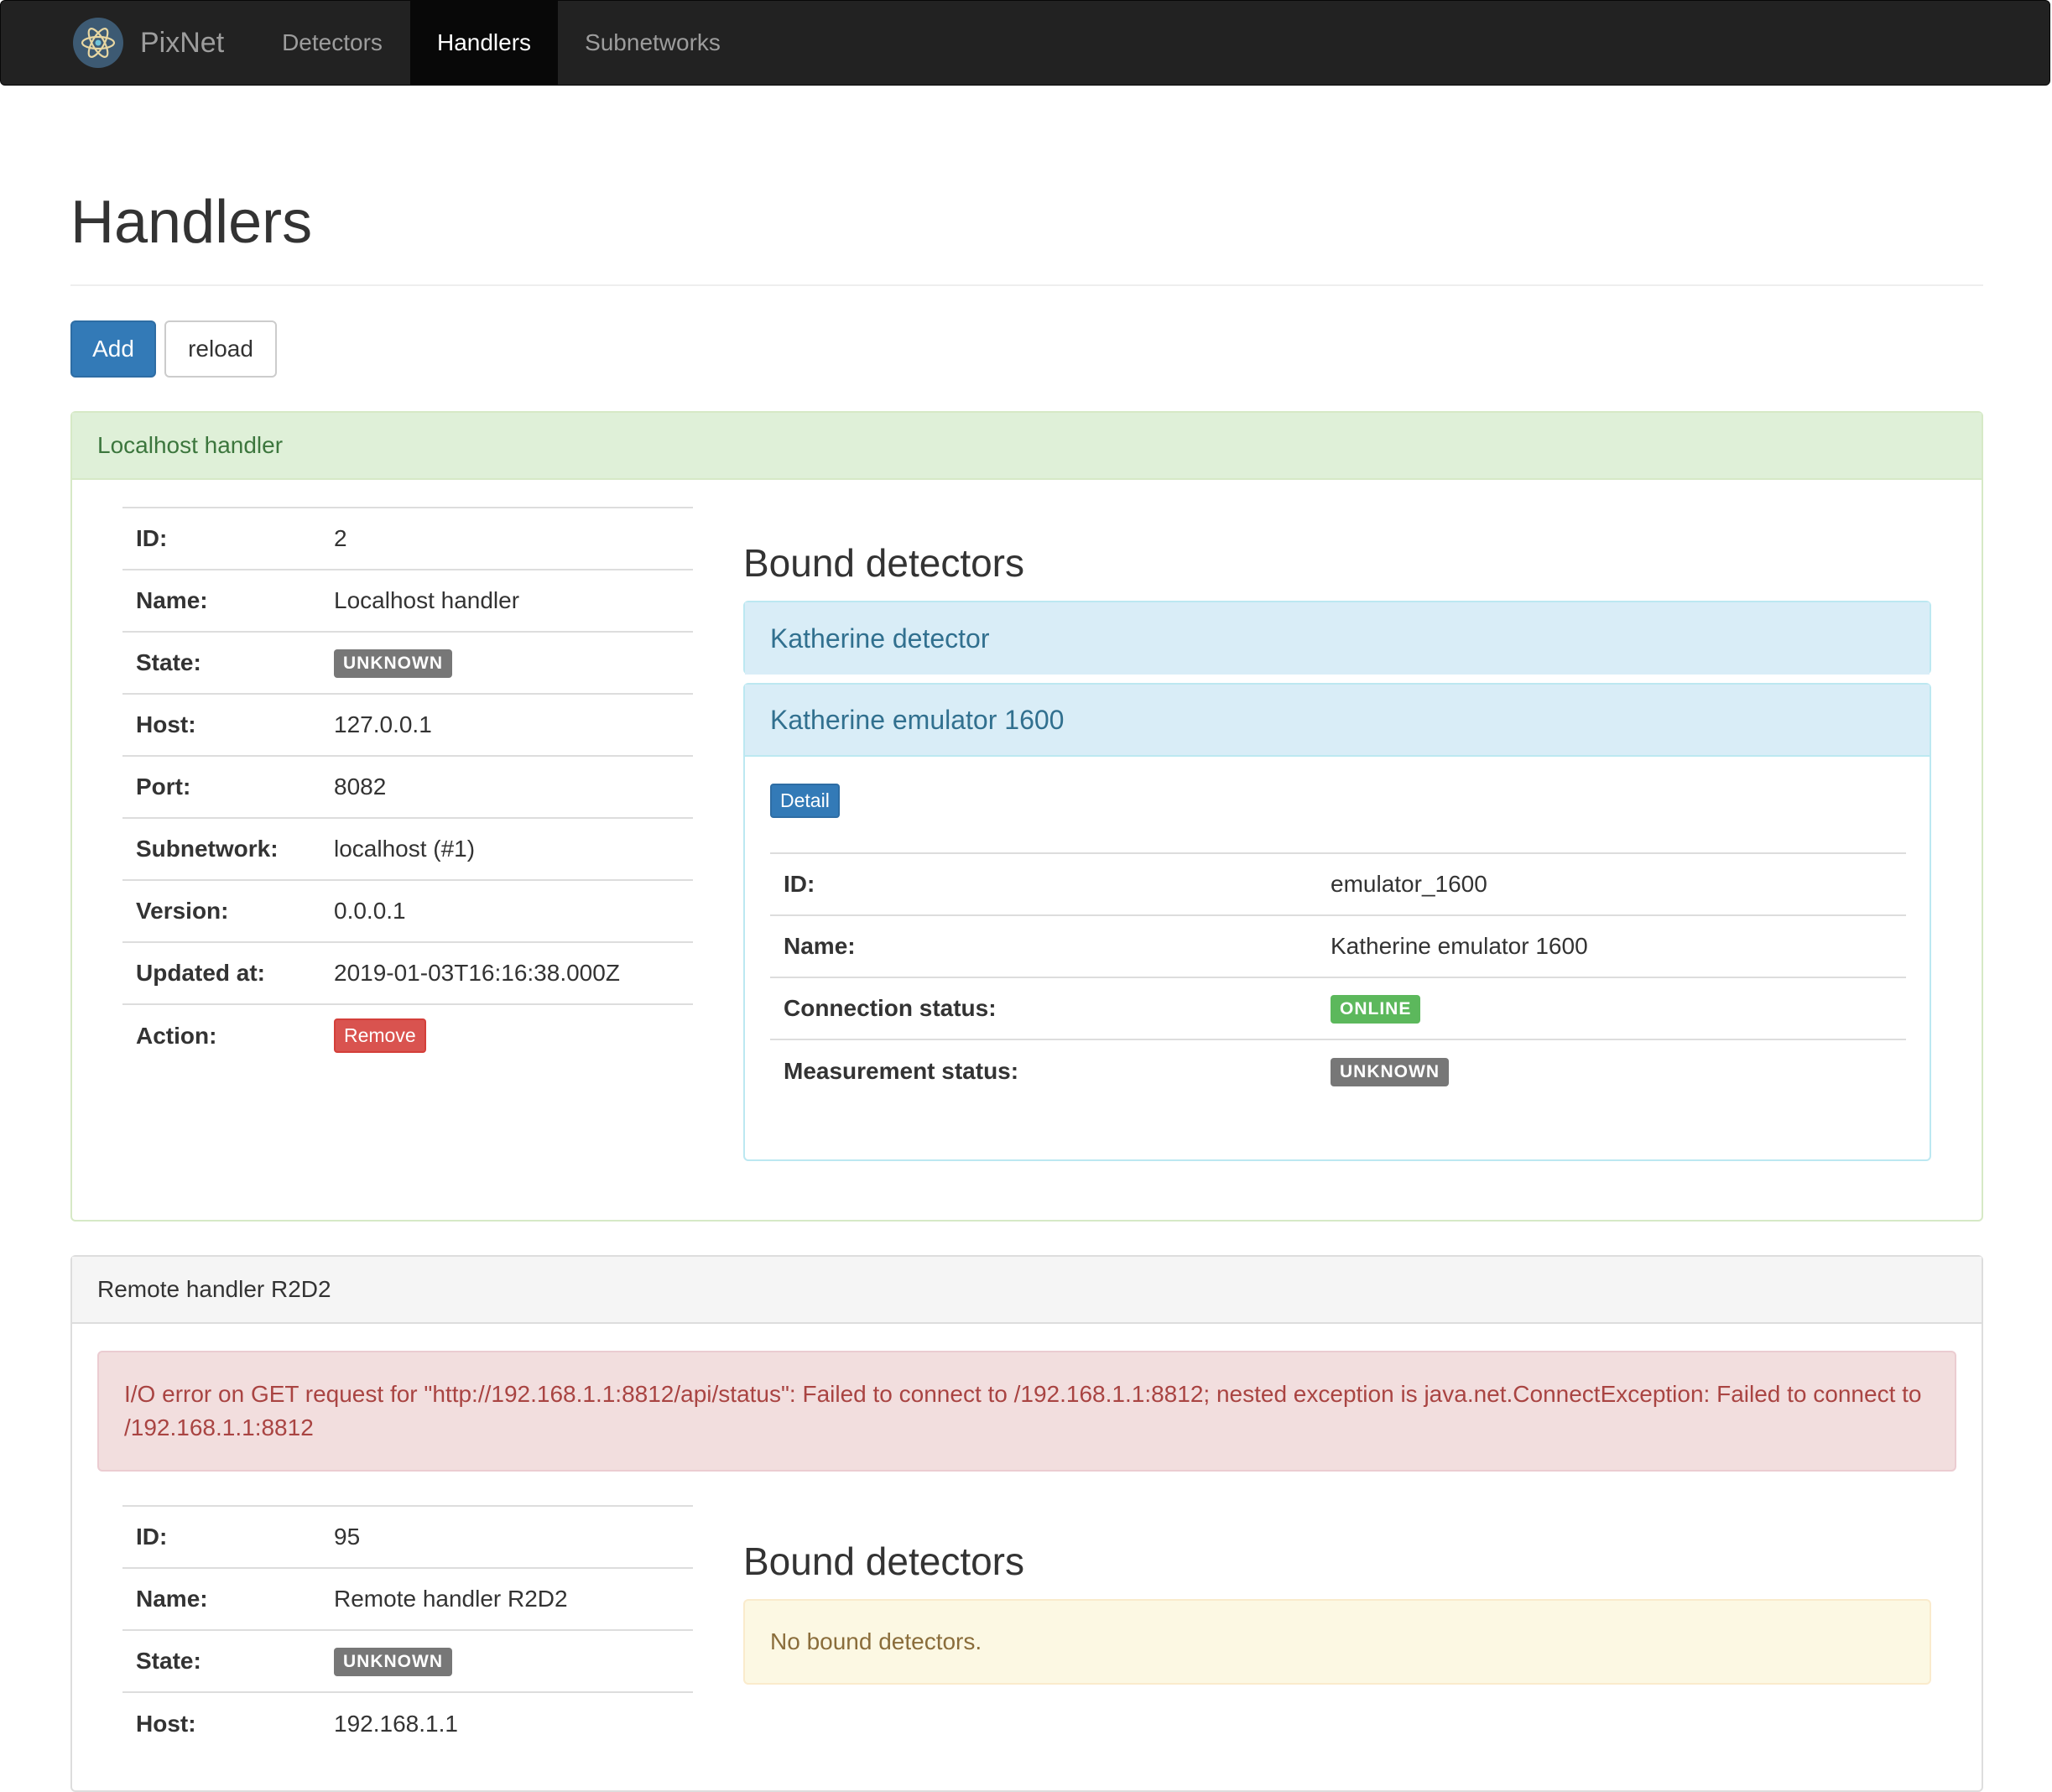 The image size is (2052, 1792). I want to click on remove-button: Remove, so click(380, 1035).